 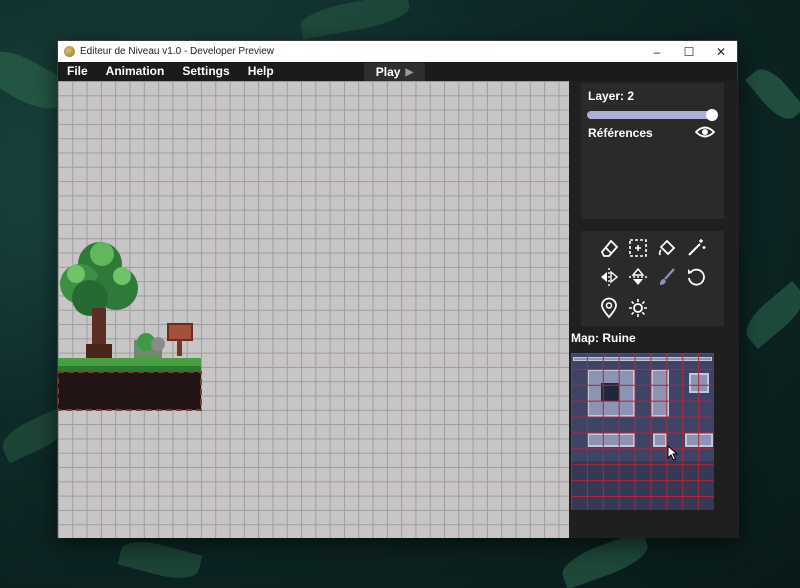 I want to click on menu-help: Help, so click(x=261, y=71).